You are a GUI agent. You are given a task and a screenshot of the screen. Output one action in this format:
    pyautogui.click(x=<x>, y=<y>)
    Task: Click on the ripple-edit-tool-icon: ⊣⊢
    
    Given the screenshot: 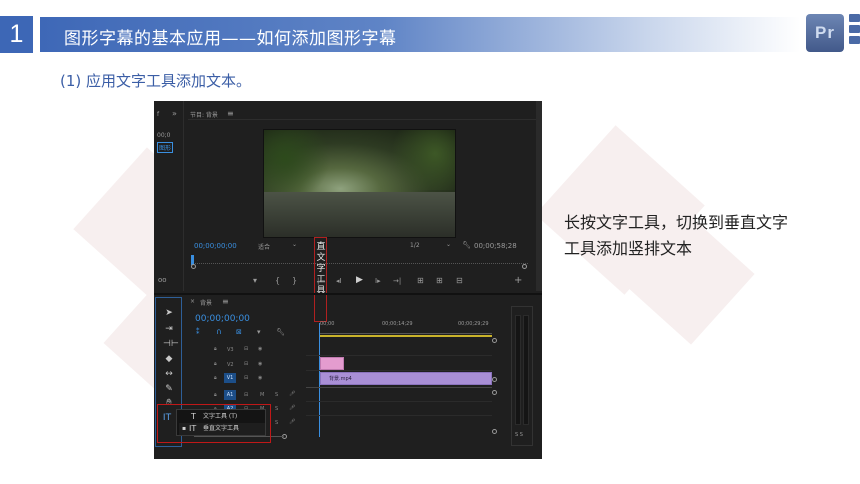 What is the action you would take?
    pyautogui.click(x=171, y=344)
    